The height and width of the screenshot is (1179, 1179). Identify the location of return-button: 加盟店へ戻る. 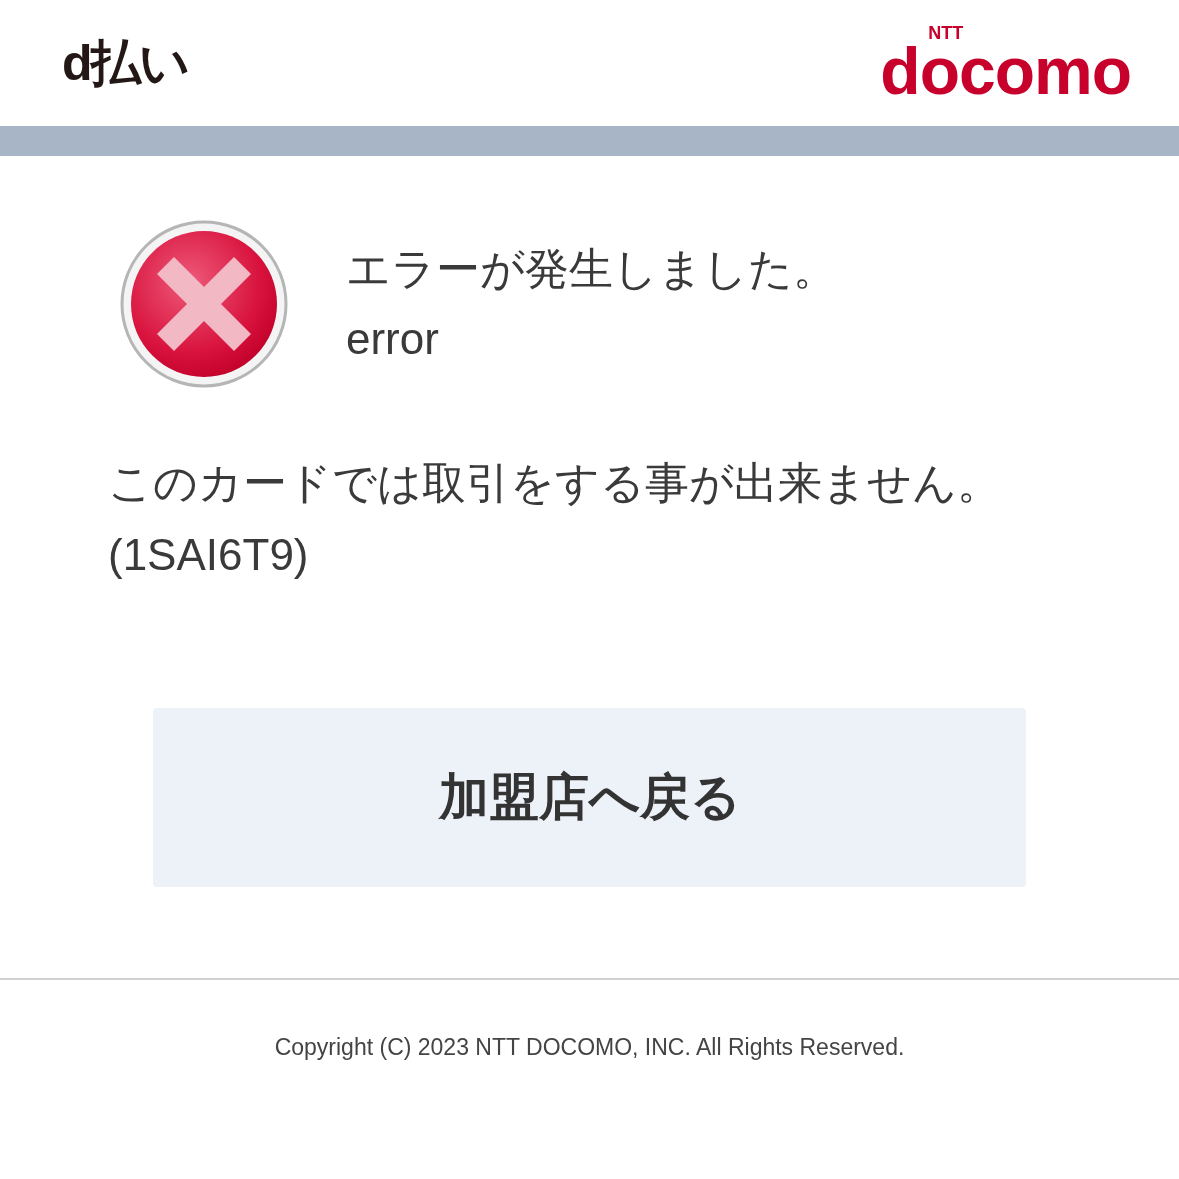
(589, 797).